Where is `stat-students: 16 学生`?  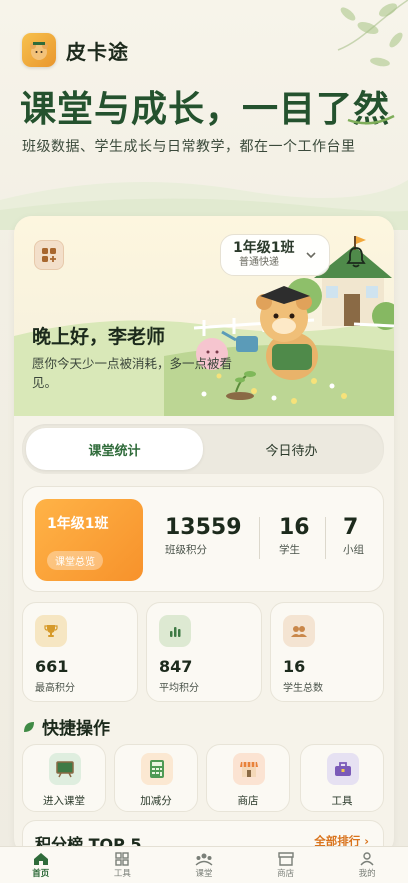 stat-students: 16 学生 is located at coordinates (294, 536).